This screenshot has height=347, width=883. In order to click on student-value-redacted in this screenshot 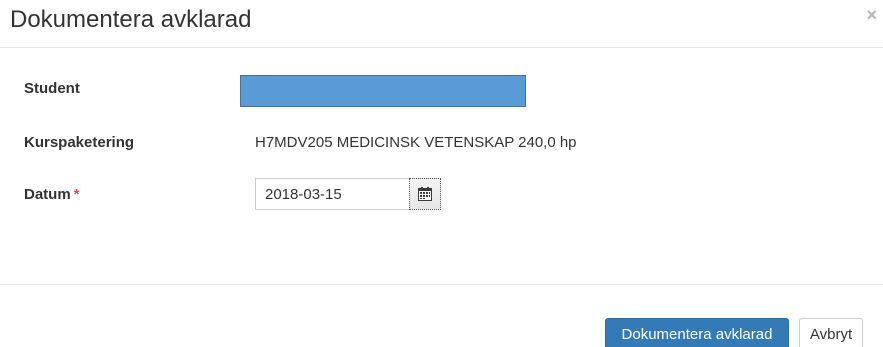, I will do `click(383, 91)`.